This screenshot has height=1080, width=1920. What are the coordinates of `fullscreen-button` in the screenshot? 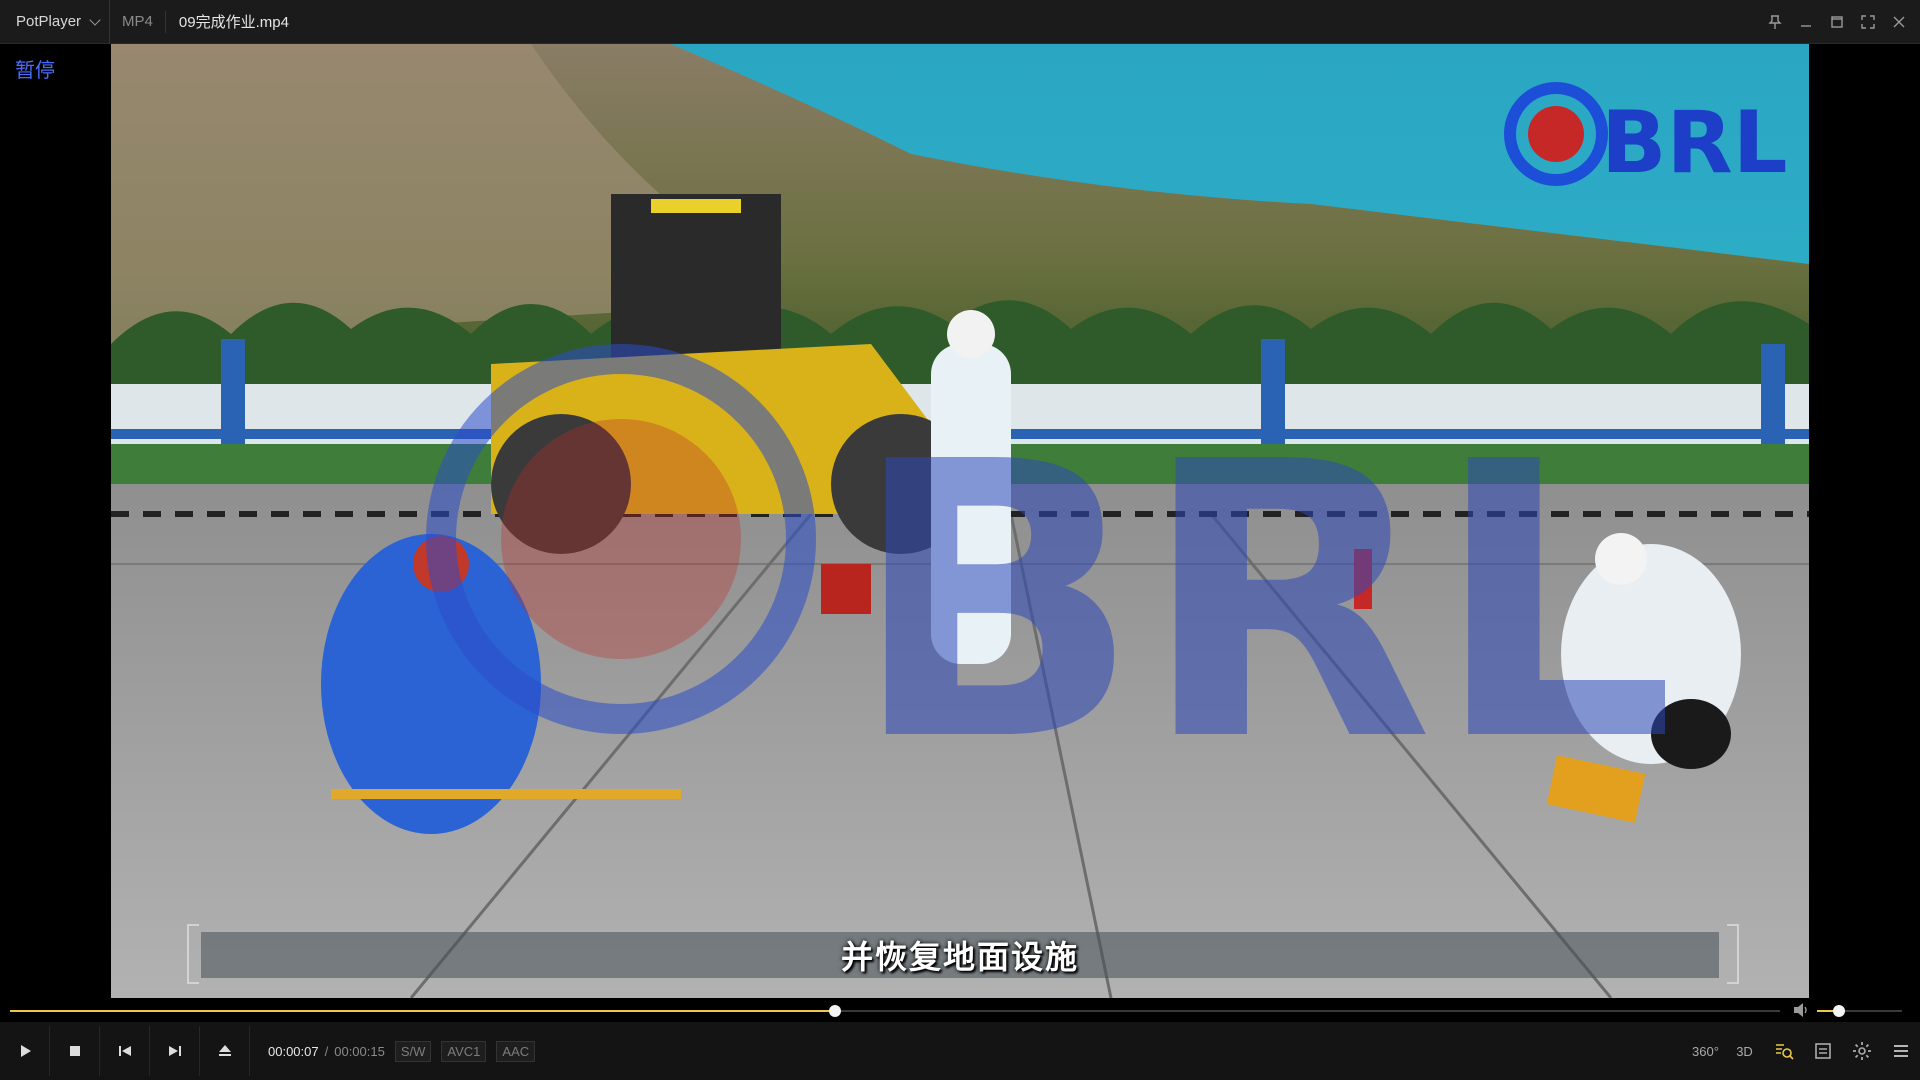 It's located at (1867, 22).